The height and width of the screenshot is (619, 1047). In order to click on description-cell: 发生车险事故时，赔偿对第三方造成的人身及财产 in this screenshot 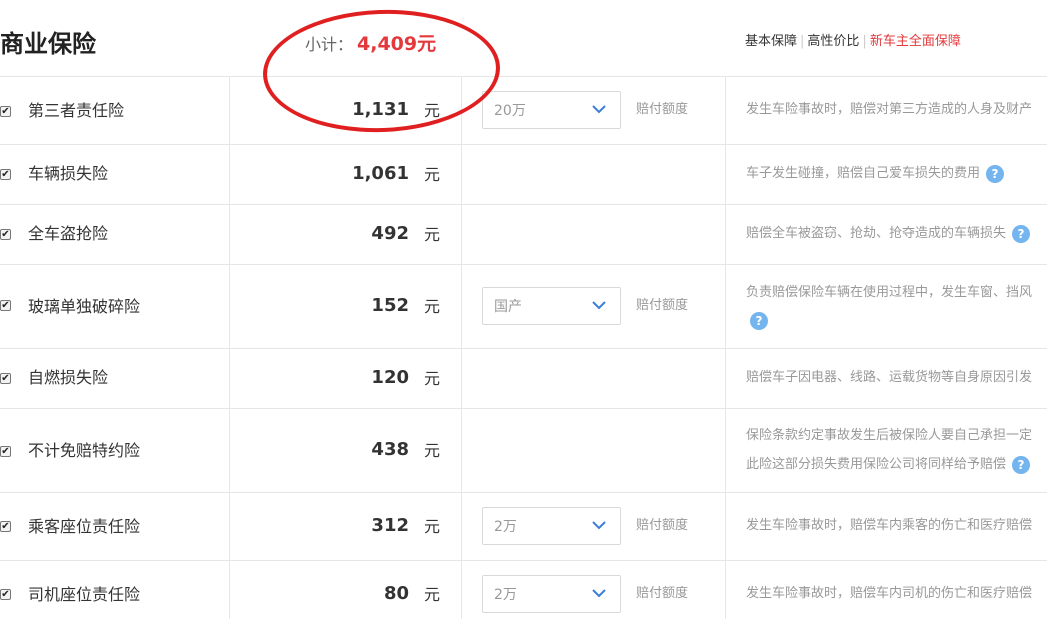, I will do `click(886, 110)`.